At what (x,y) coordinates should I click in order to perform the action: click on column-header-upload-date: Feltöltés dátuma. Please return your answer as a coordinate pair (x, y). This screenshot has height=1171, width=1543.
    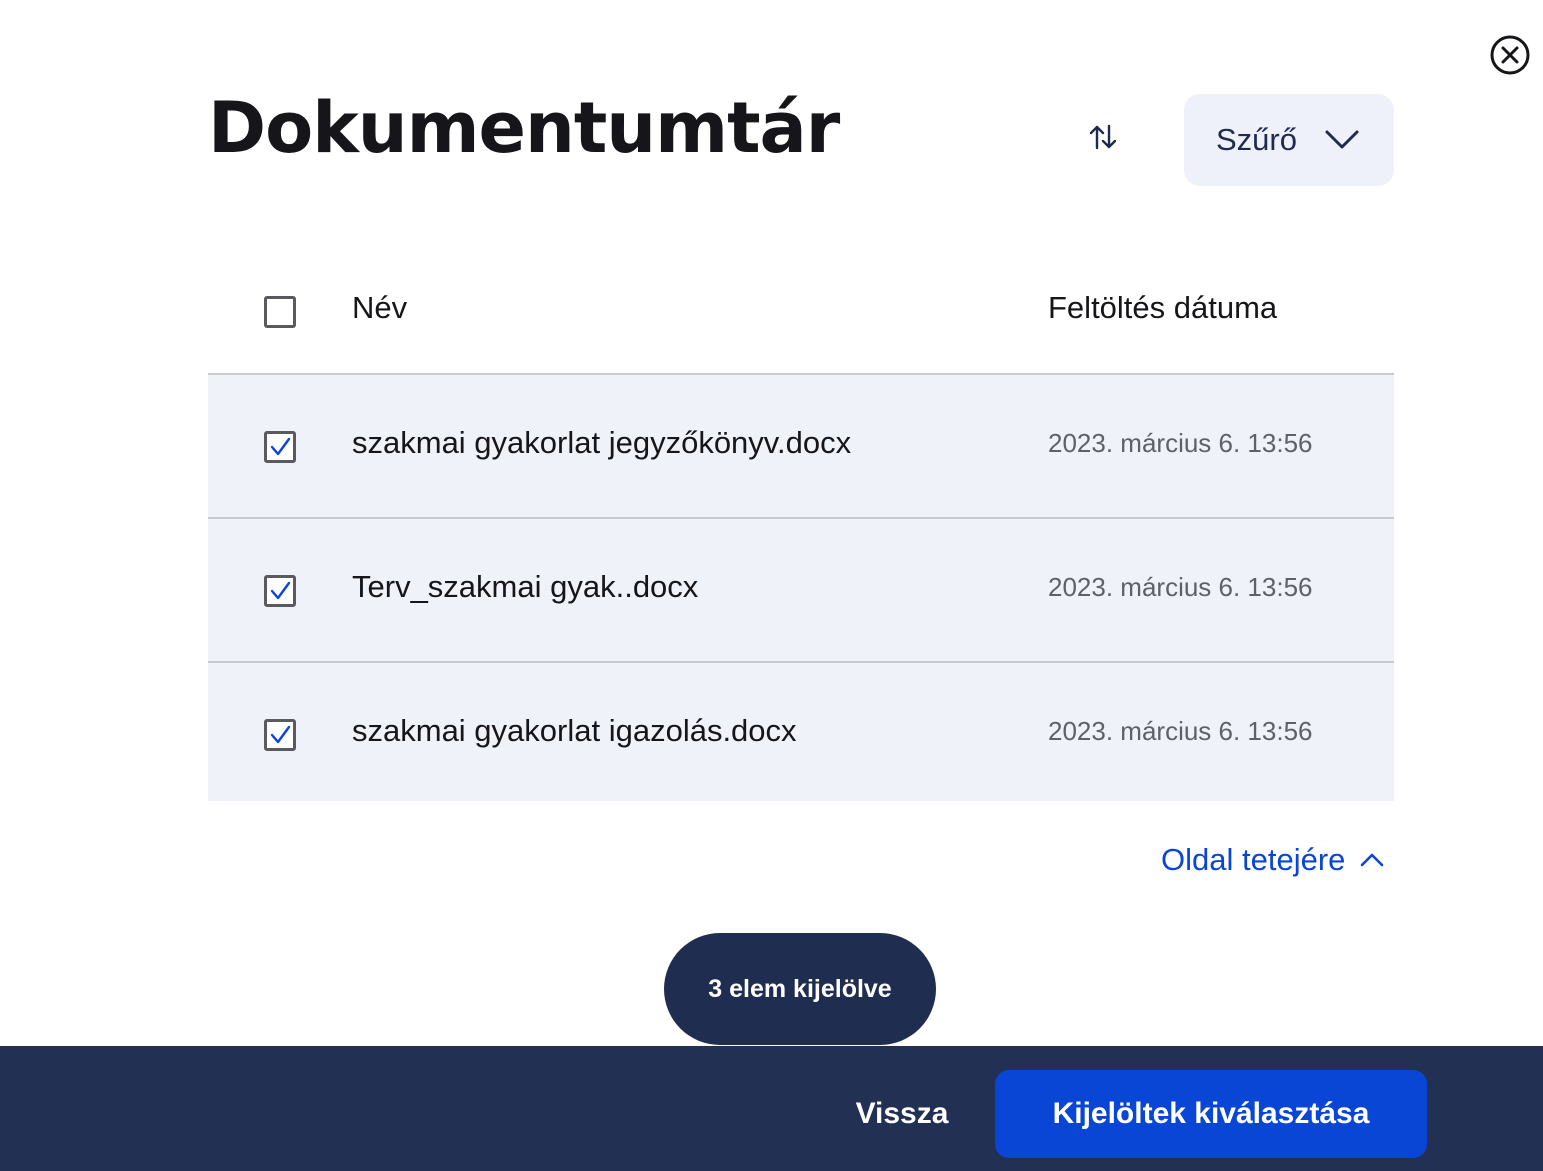
    Looking at the image, I should click on (1163, 307).